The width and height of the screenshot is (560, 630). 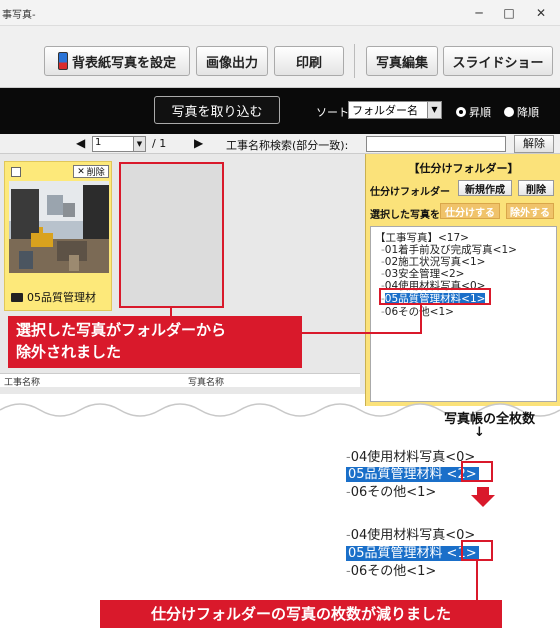 I want to click on radio-selected-icon, so click(x=461, y=112).